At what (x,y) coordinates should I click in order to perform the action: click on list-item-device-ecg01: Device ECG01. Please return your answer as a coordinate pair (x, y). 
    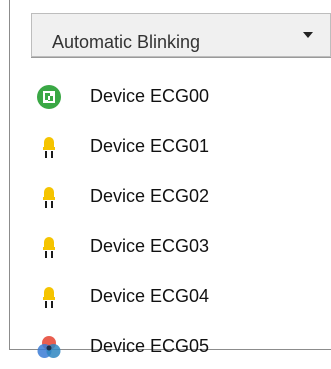
    Looking at the image, I should click on (170, 147).